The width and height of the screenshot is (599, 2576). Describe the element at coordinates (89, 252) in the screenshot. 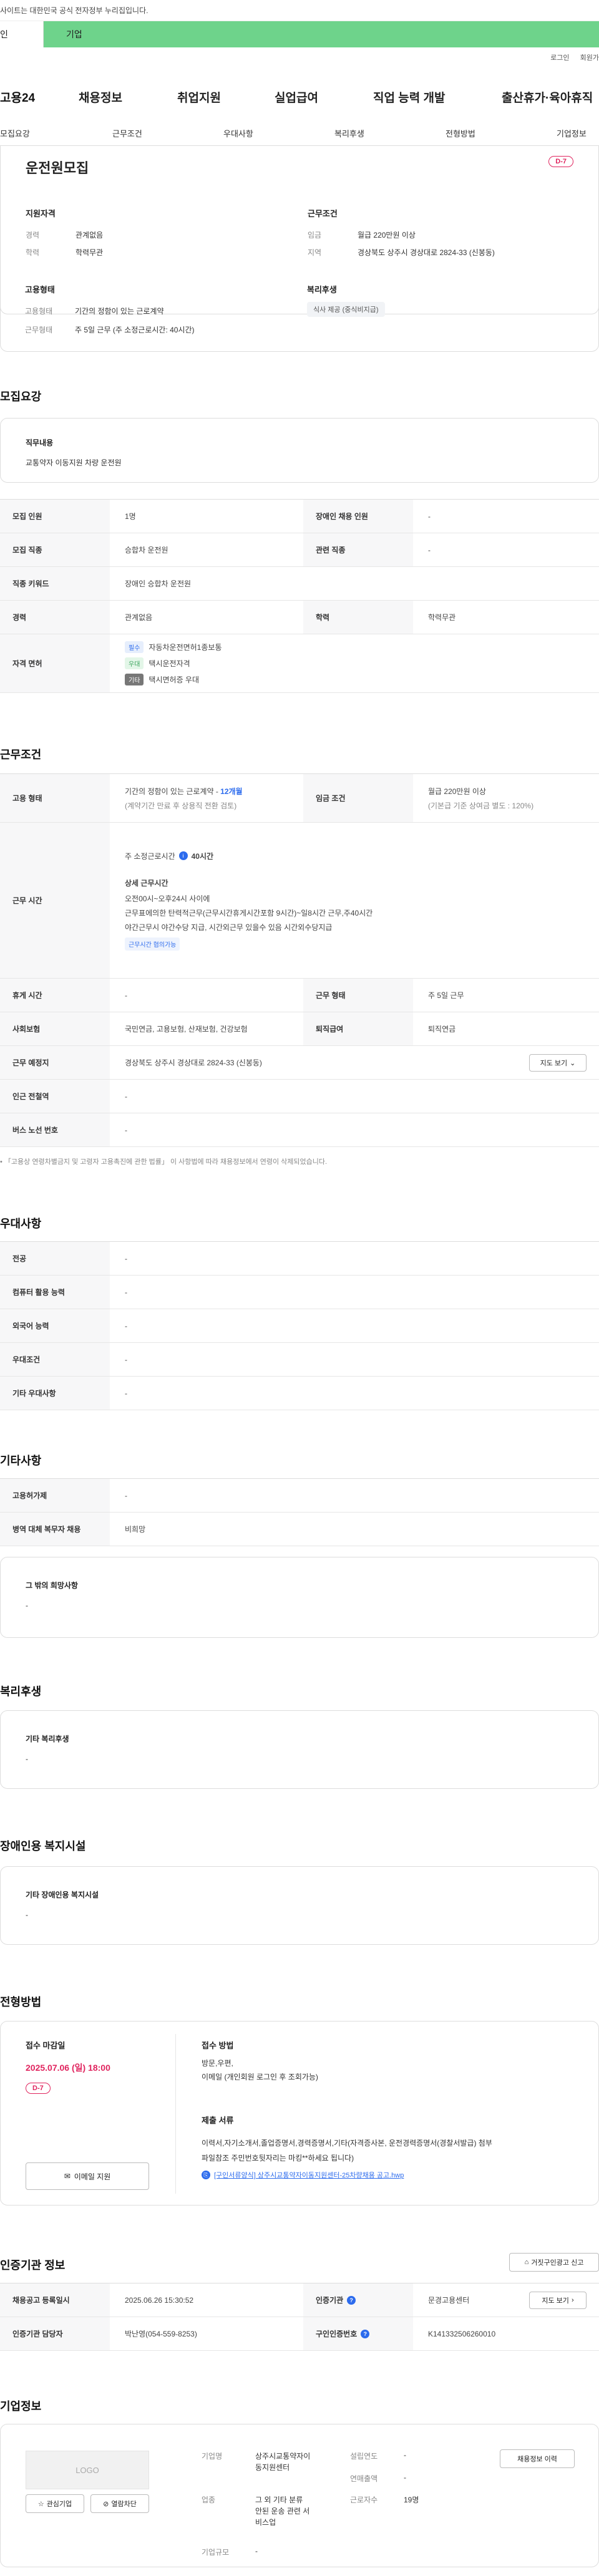

I see `edu-value: 학력무관` at that location.